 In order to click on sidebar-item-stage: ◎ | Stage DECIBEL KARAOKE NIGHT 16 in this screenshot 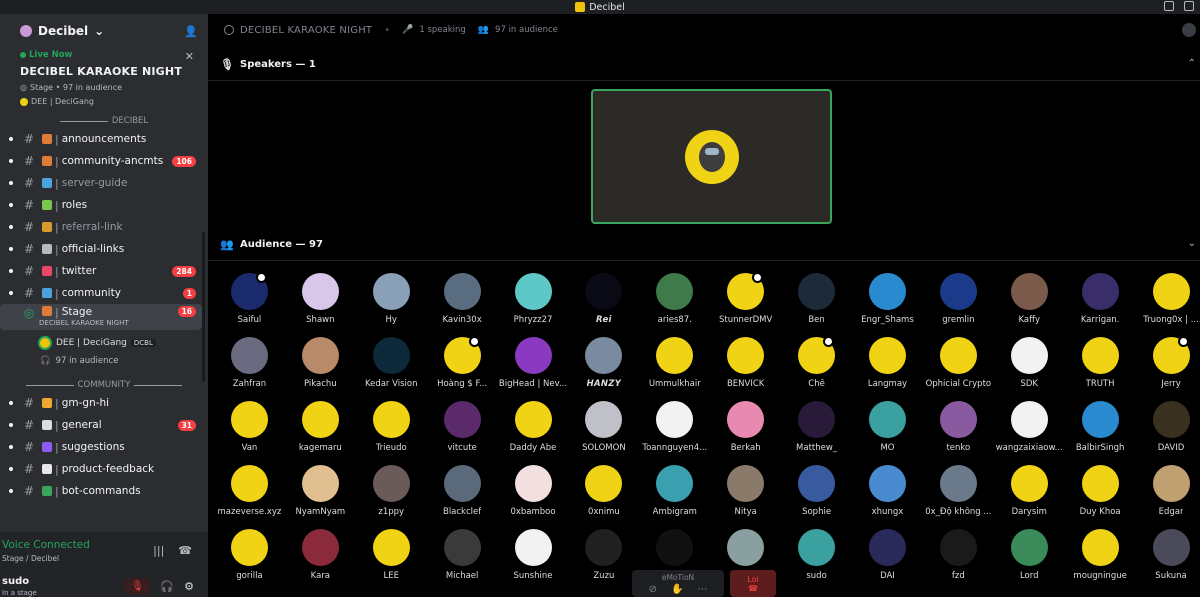, I will do `click(101, 317)`.